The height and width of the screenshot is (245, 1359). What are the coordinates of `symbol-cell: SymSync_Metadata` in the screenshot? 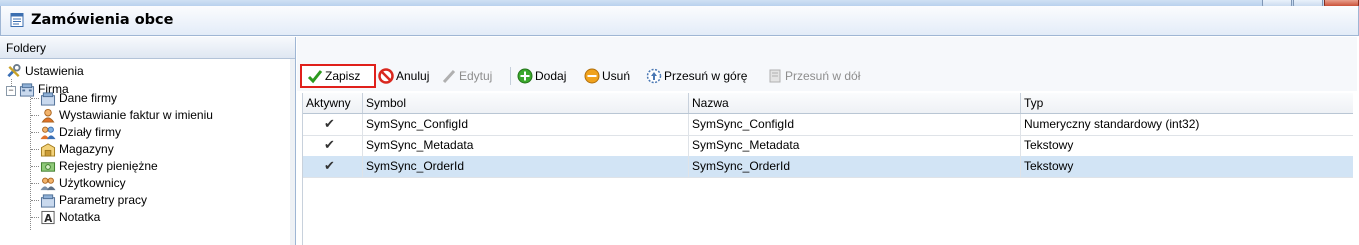 It's located at (526, 145).